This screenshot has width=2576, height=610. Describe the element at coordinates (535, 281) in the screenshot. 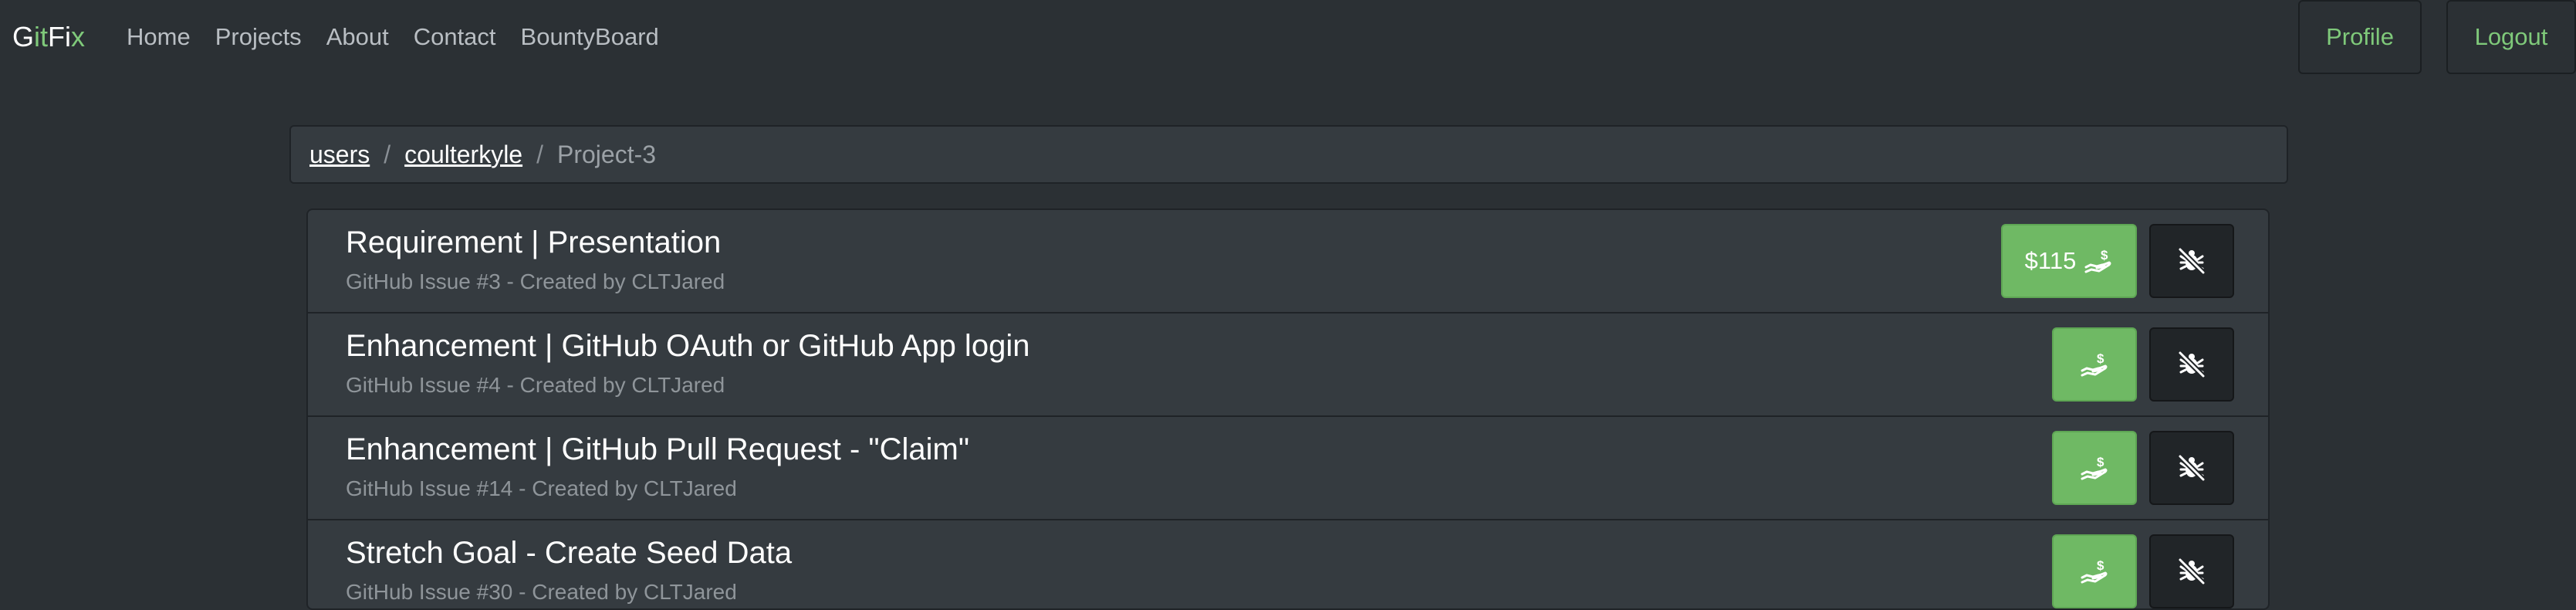

I see `issue-subtitle: GitHub Issue #3 - Created by CLTJared` at that location.